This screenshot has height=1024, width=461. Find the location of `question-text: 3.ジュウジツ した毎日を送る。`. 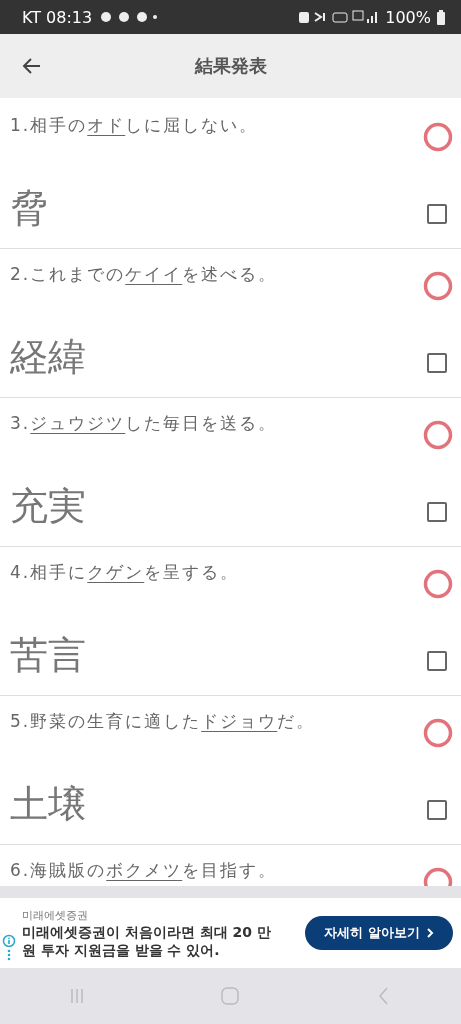

question-text: 3.ジュウジツ した毎日を送る。 is located at coordinates (144, 423).